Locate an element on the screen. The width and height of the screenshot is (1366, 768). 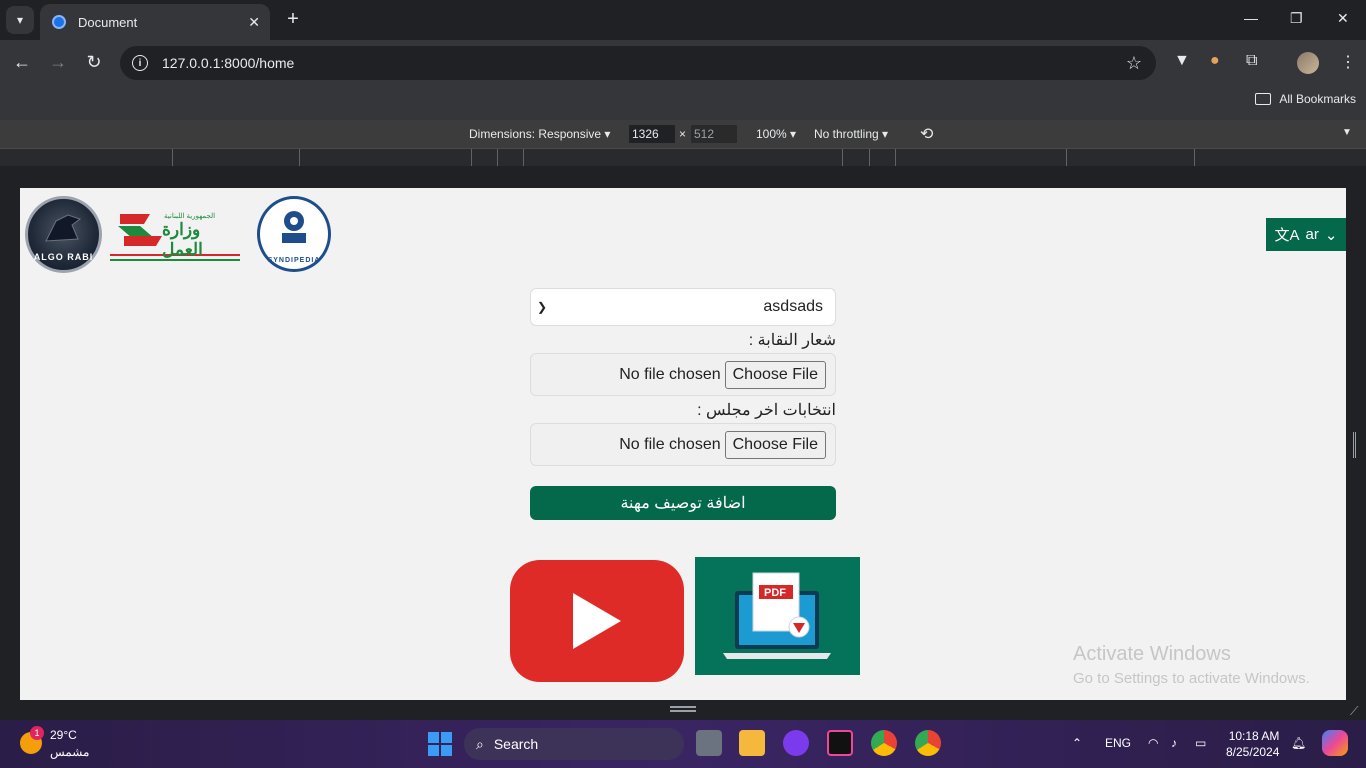
close-tab-icon: ✕ is located at coordinates (254, 22).